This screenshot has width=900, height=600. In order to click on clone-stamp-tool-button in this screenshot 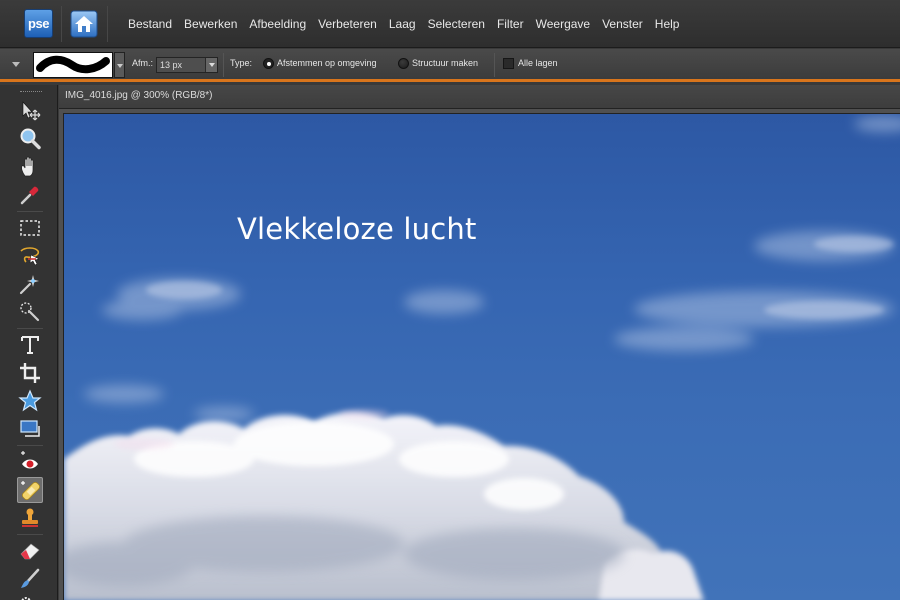, I will do `click(30, 518)`.